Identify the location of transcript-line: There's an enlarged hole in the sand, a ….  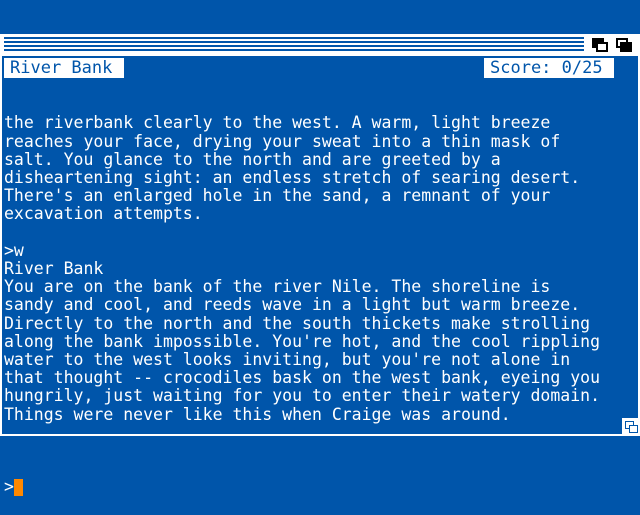
(277, 196).